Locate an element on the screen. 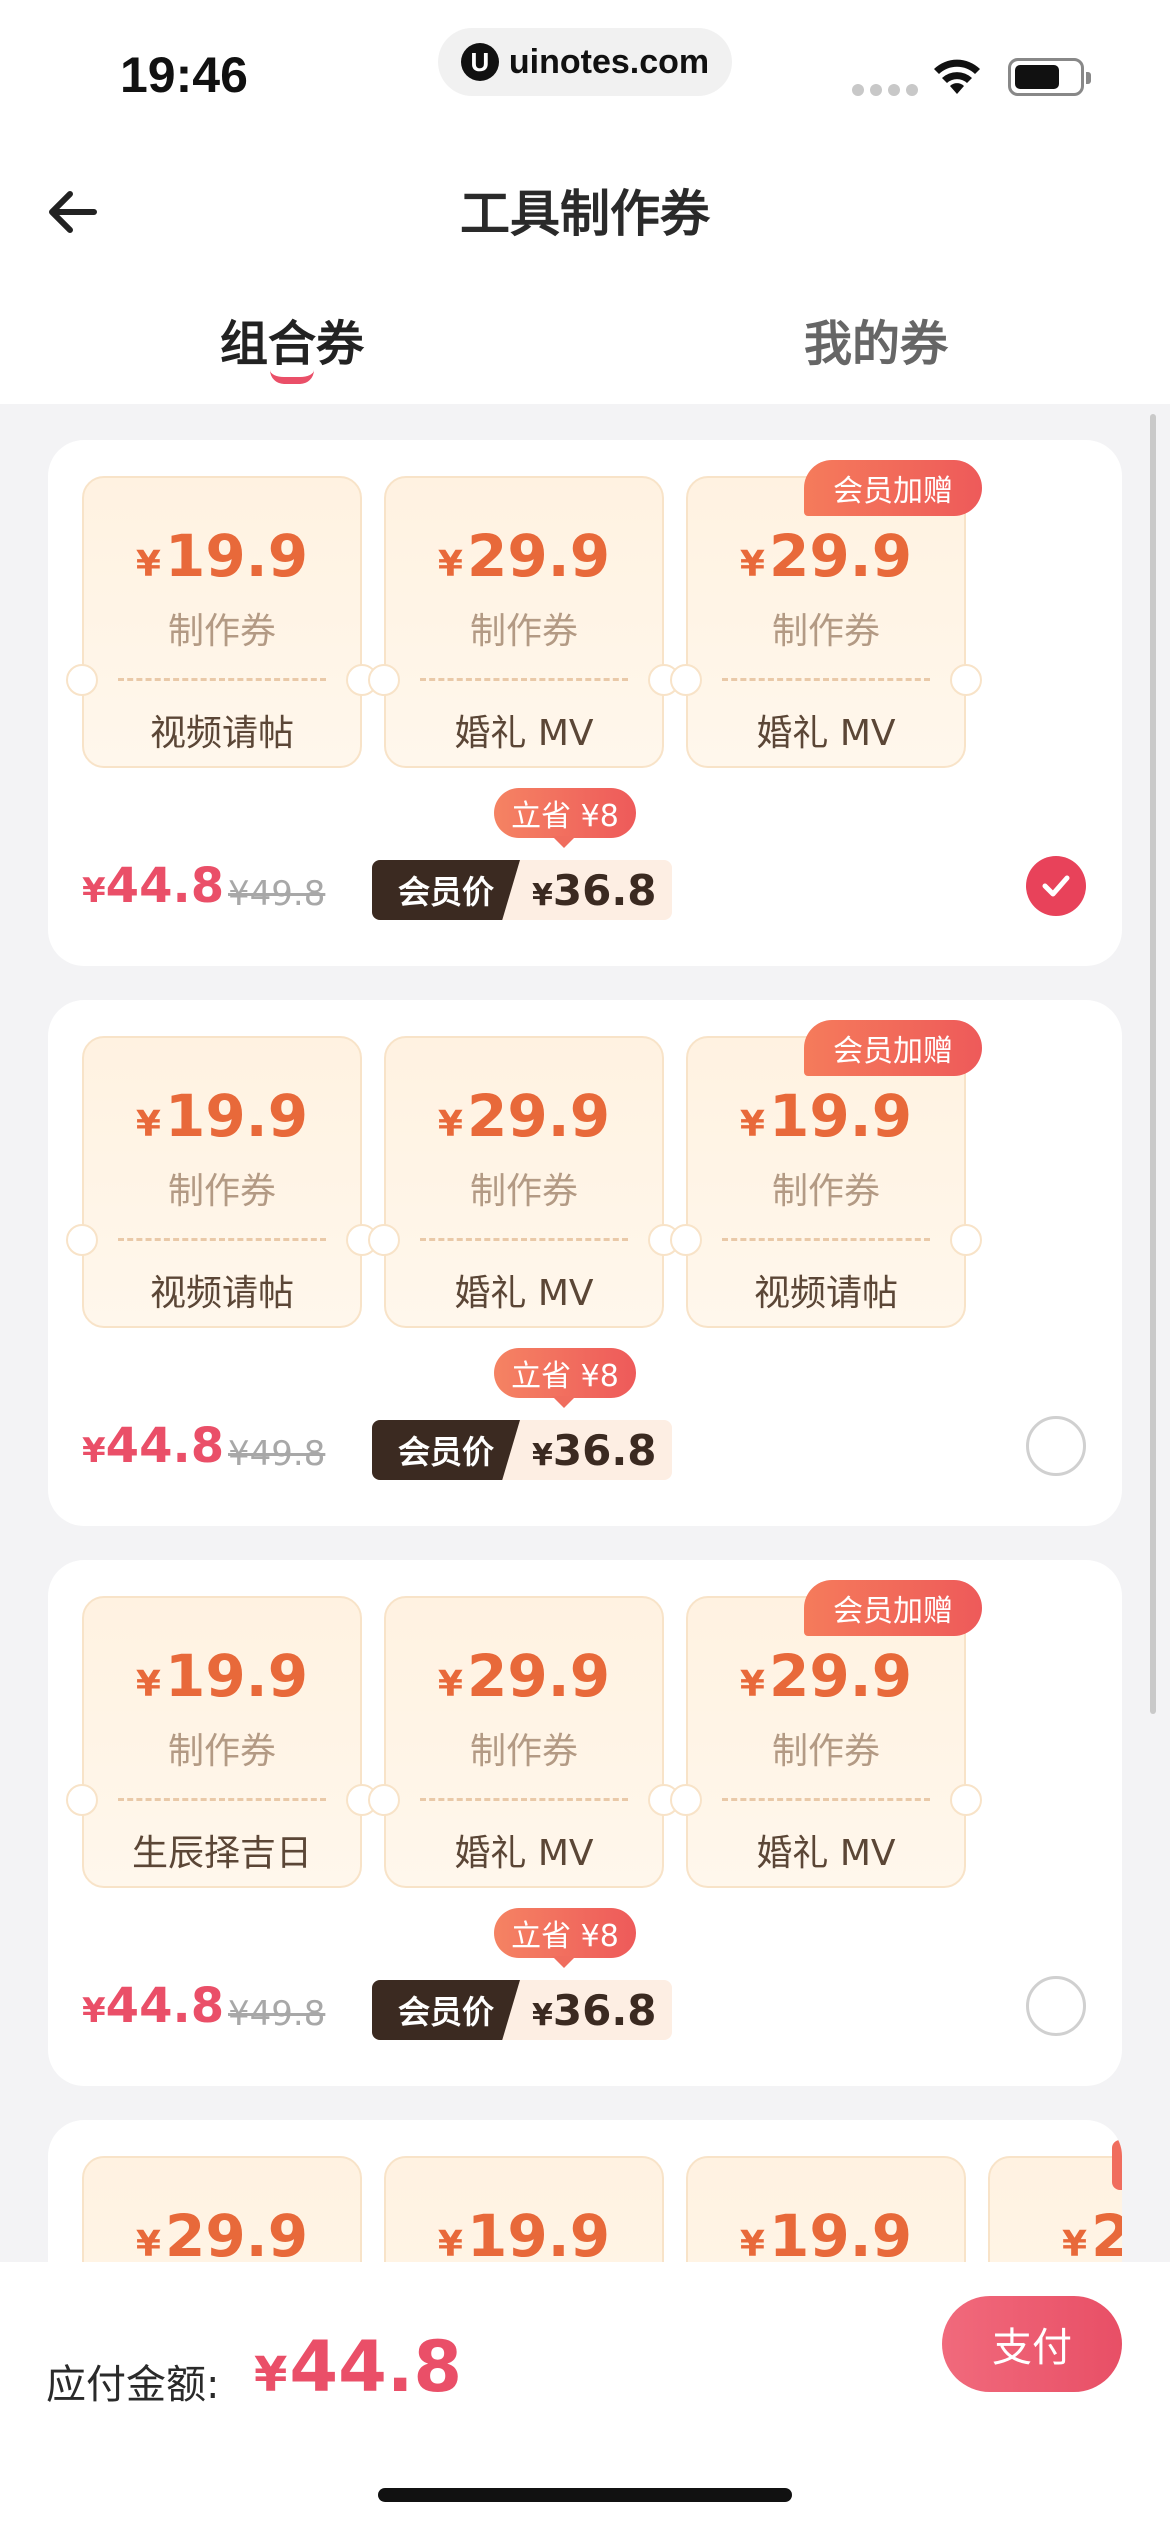 This screenshot has height=2532, width=1170. status-bar: 19:46 U uinotes.com is located at coordinates (585, 70).